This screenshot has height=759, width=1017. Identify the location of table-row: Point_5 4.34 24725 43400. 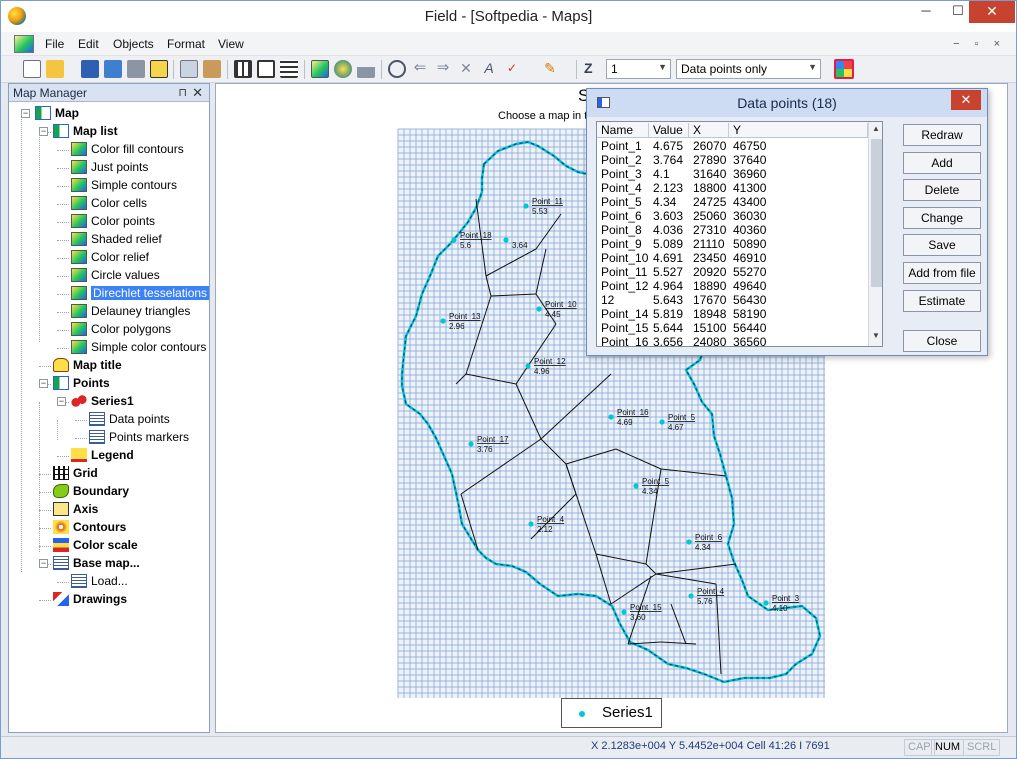
(739, 202).